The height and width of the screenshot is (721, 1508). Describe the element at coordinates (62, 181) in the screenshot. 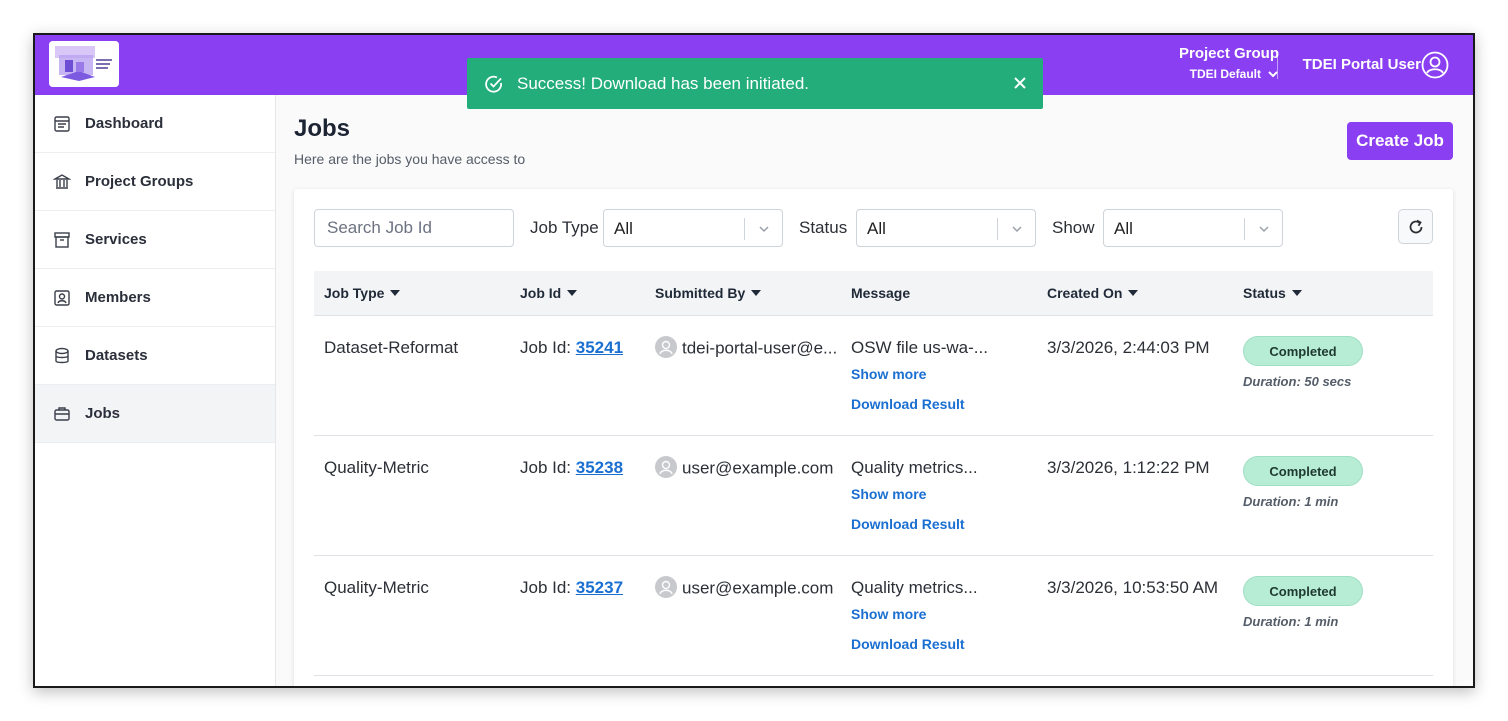

I see `bank-icon` at that location.